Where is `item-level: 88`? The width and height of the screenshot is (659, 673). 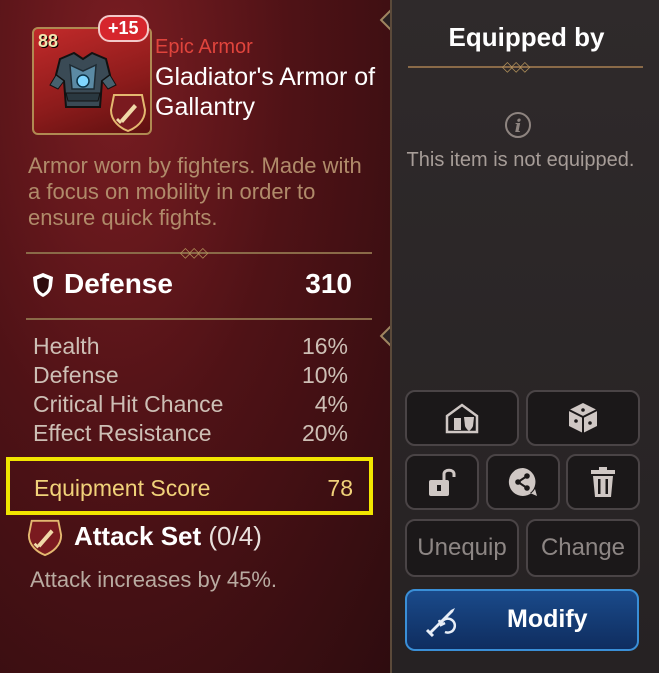
item-level: 88 is located at coordinates (48, 41).